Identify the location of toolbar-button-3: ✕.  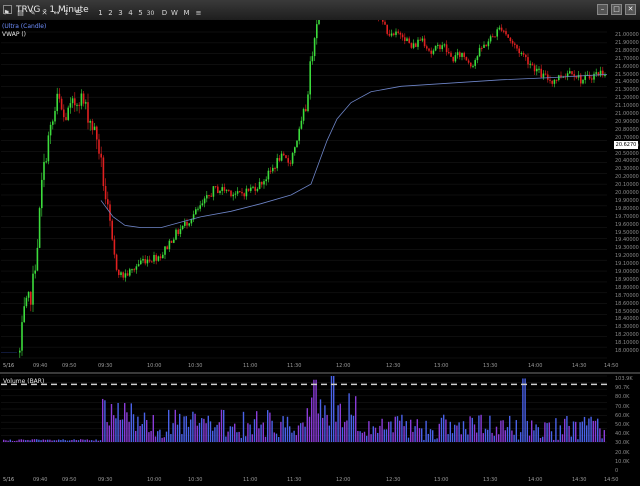
(44, 13).